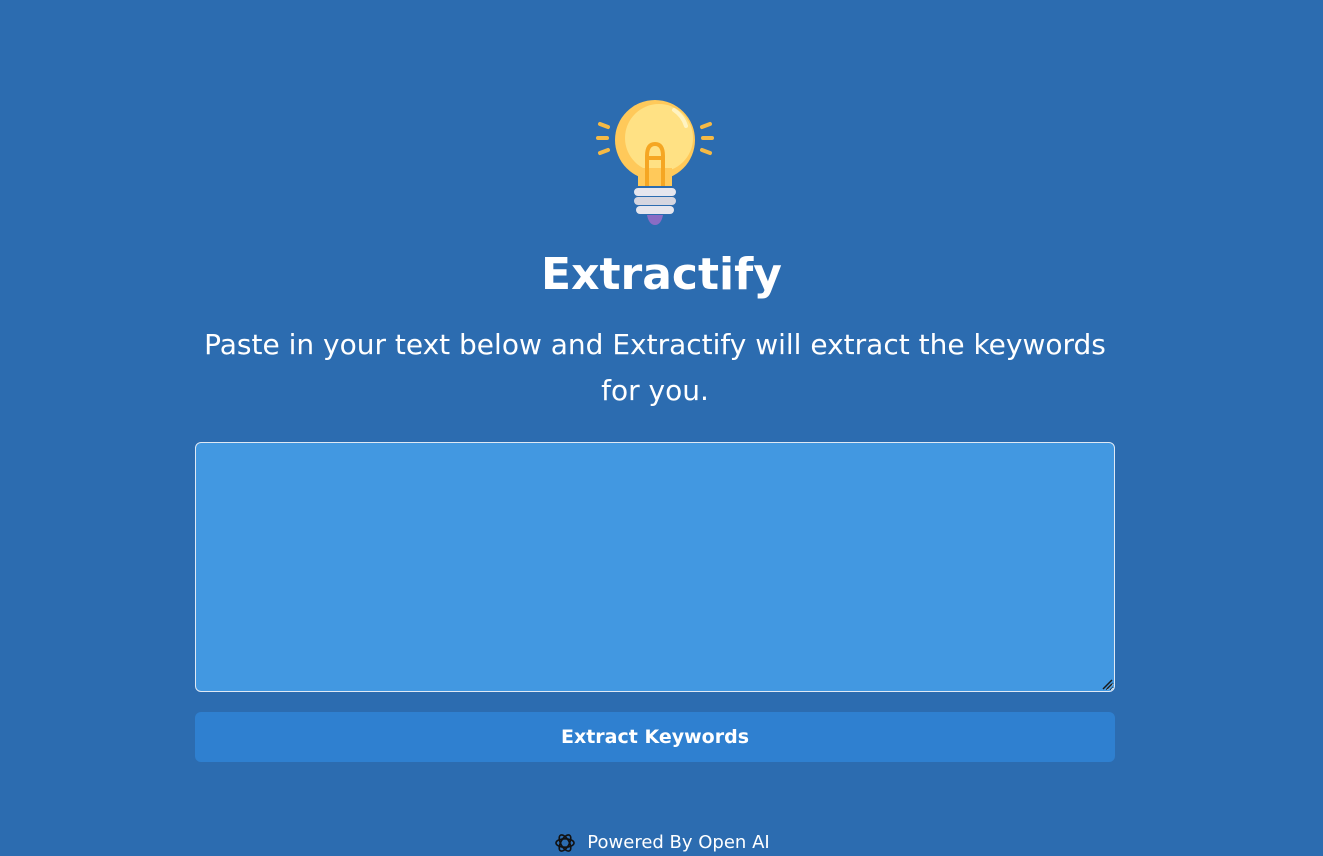  What do you see at coordinates (655, 737) in the screenshot?
I see `extract-keywords-button: Extract Keywords` at bounding box center [655, 737].